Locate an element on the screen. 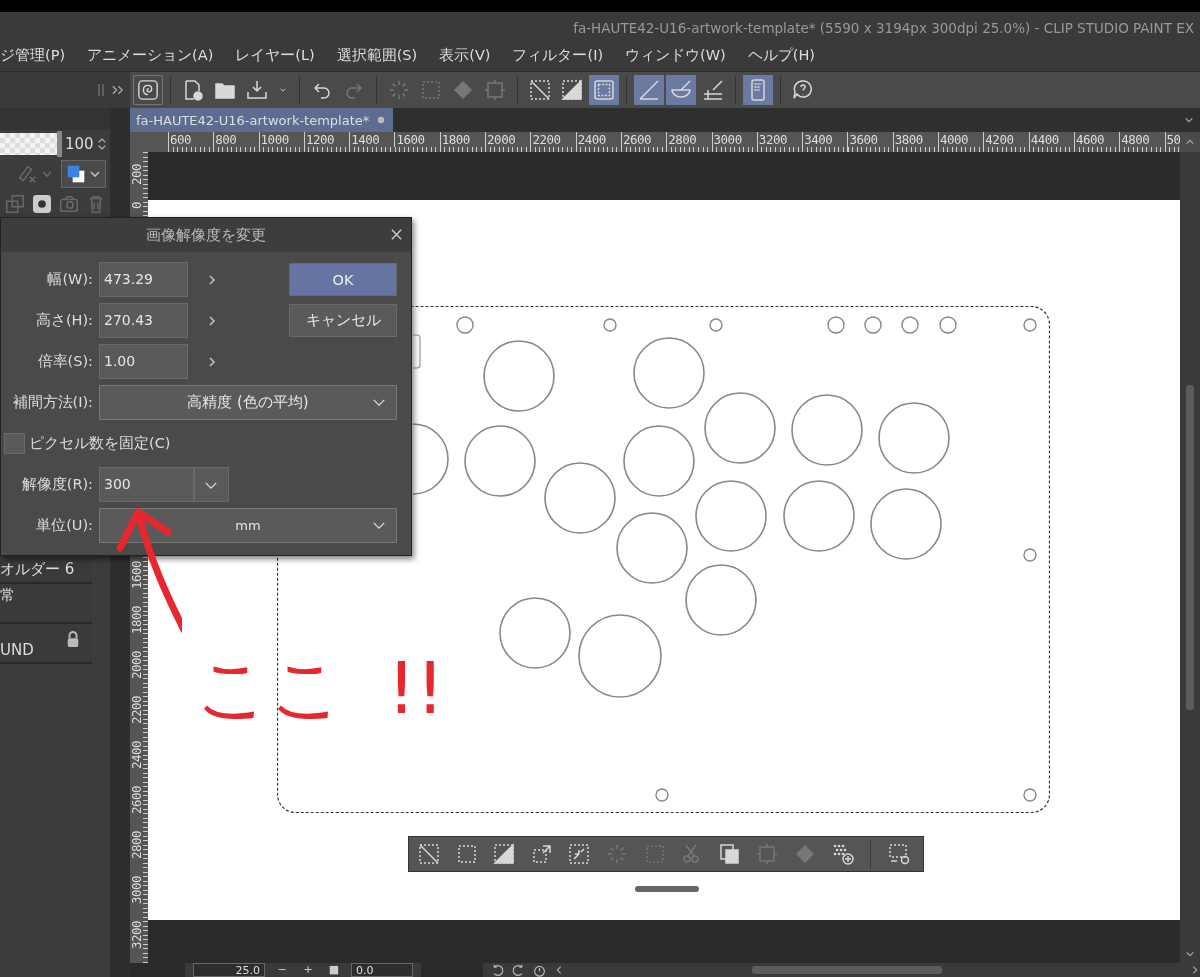 The width and height of the screenshot is (1200, 977). menu-item: レイヤー(L) is located at coordinates (275, 55).